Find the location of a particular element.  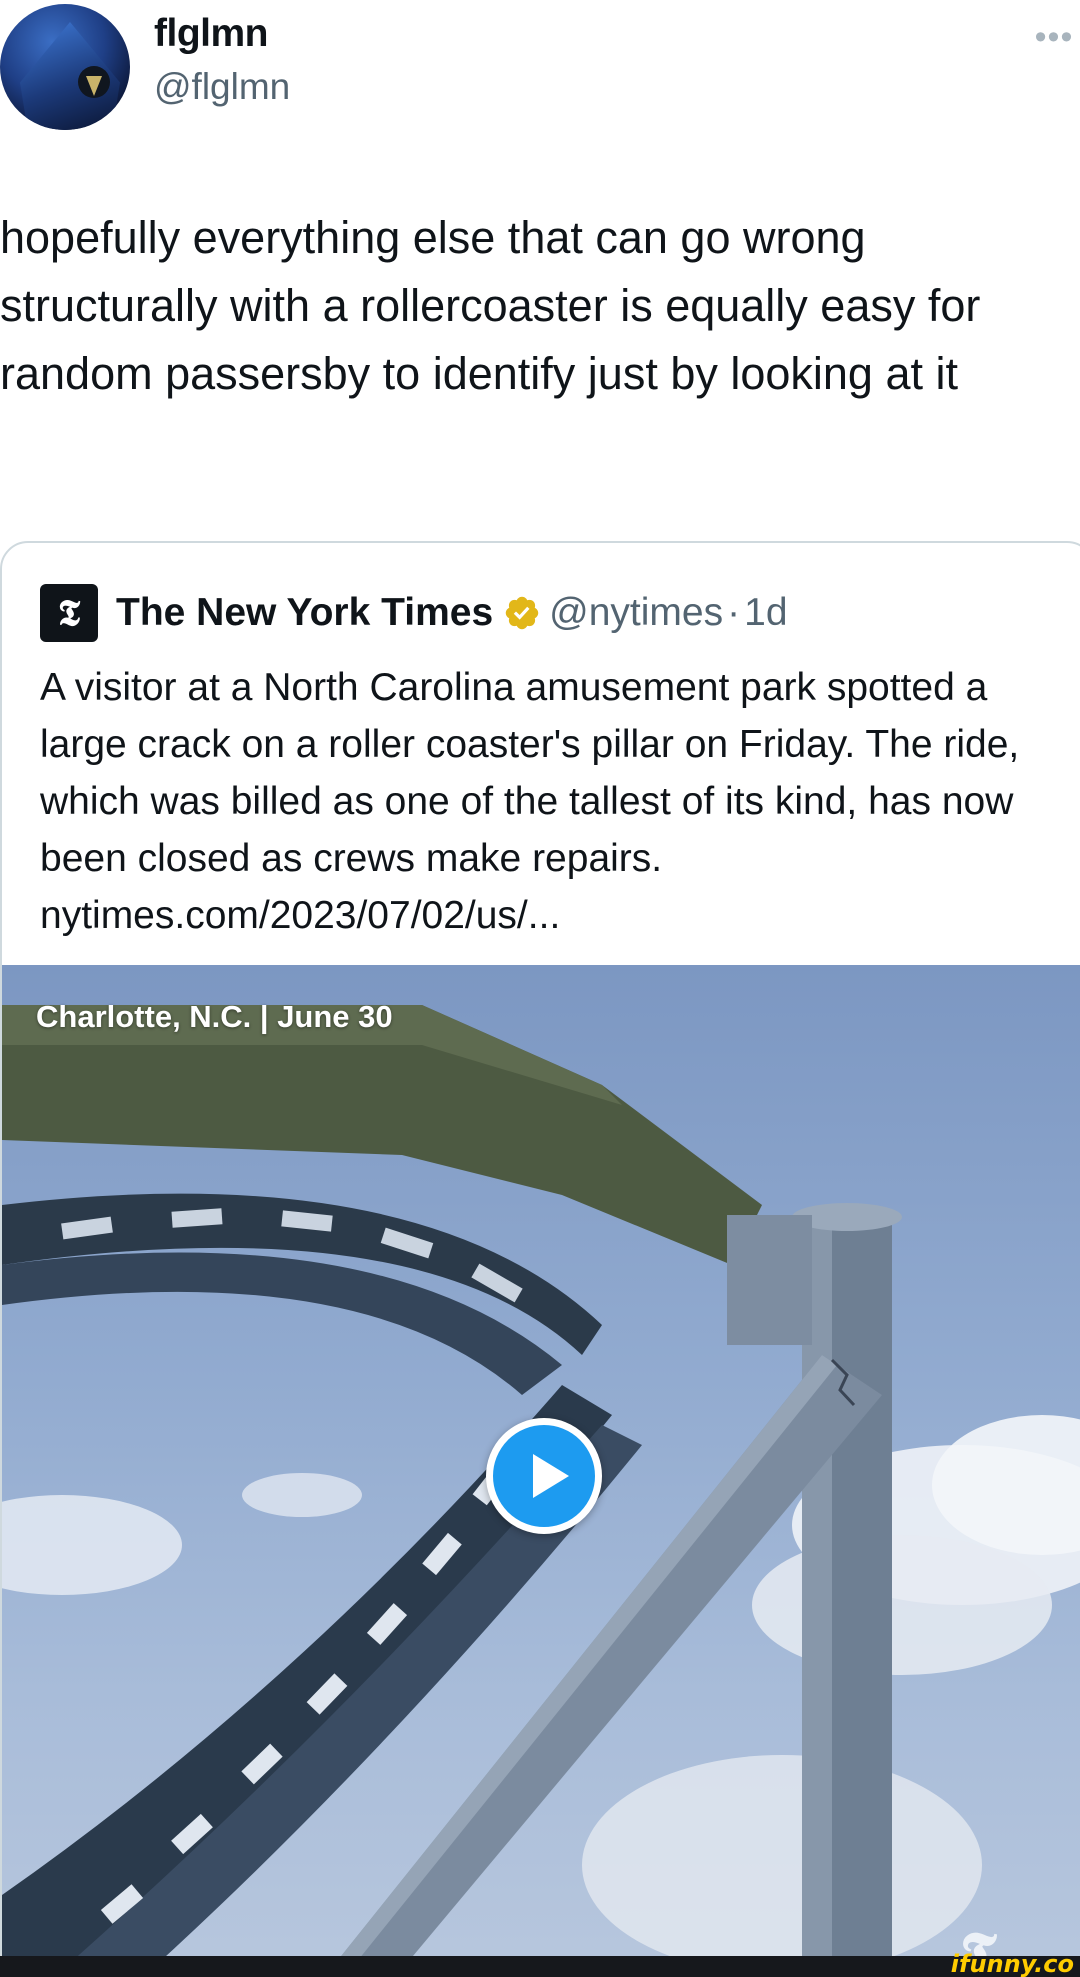

author-avatar is located at coordinates (65, 67).